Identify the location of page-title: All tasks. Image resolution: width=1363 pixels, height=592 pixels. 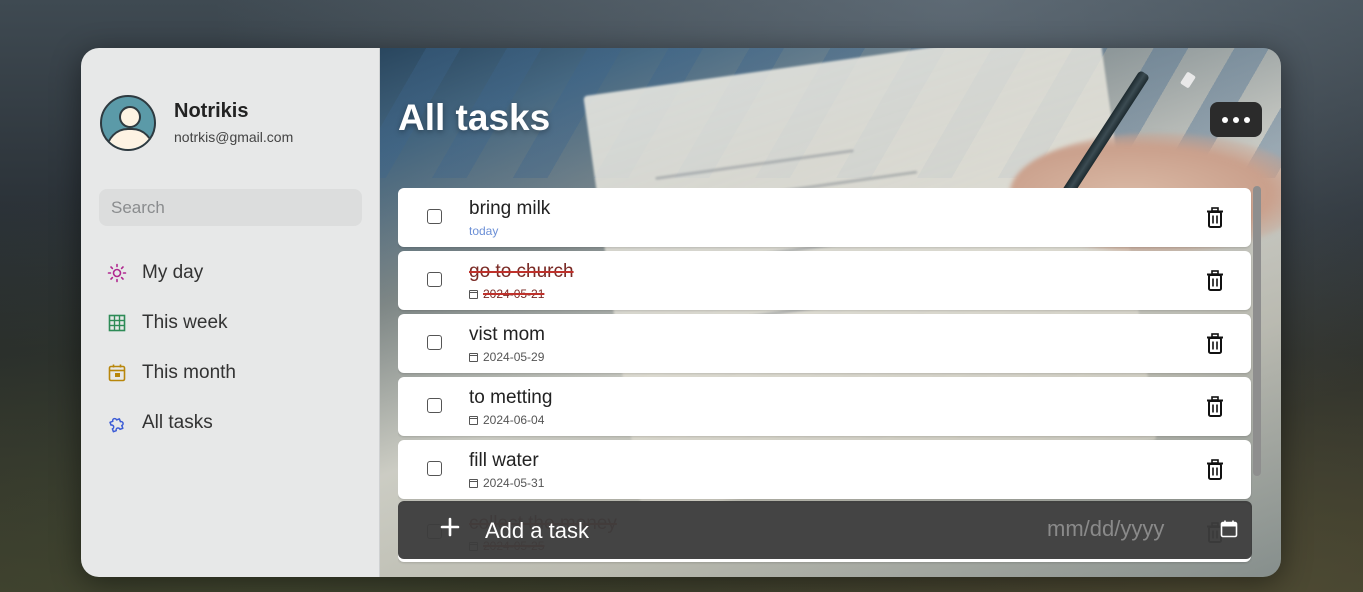
(474, 117).